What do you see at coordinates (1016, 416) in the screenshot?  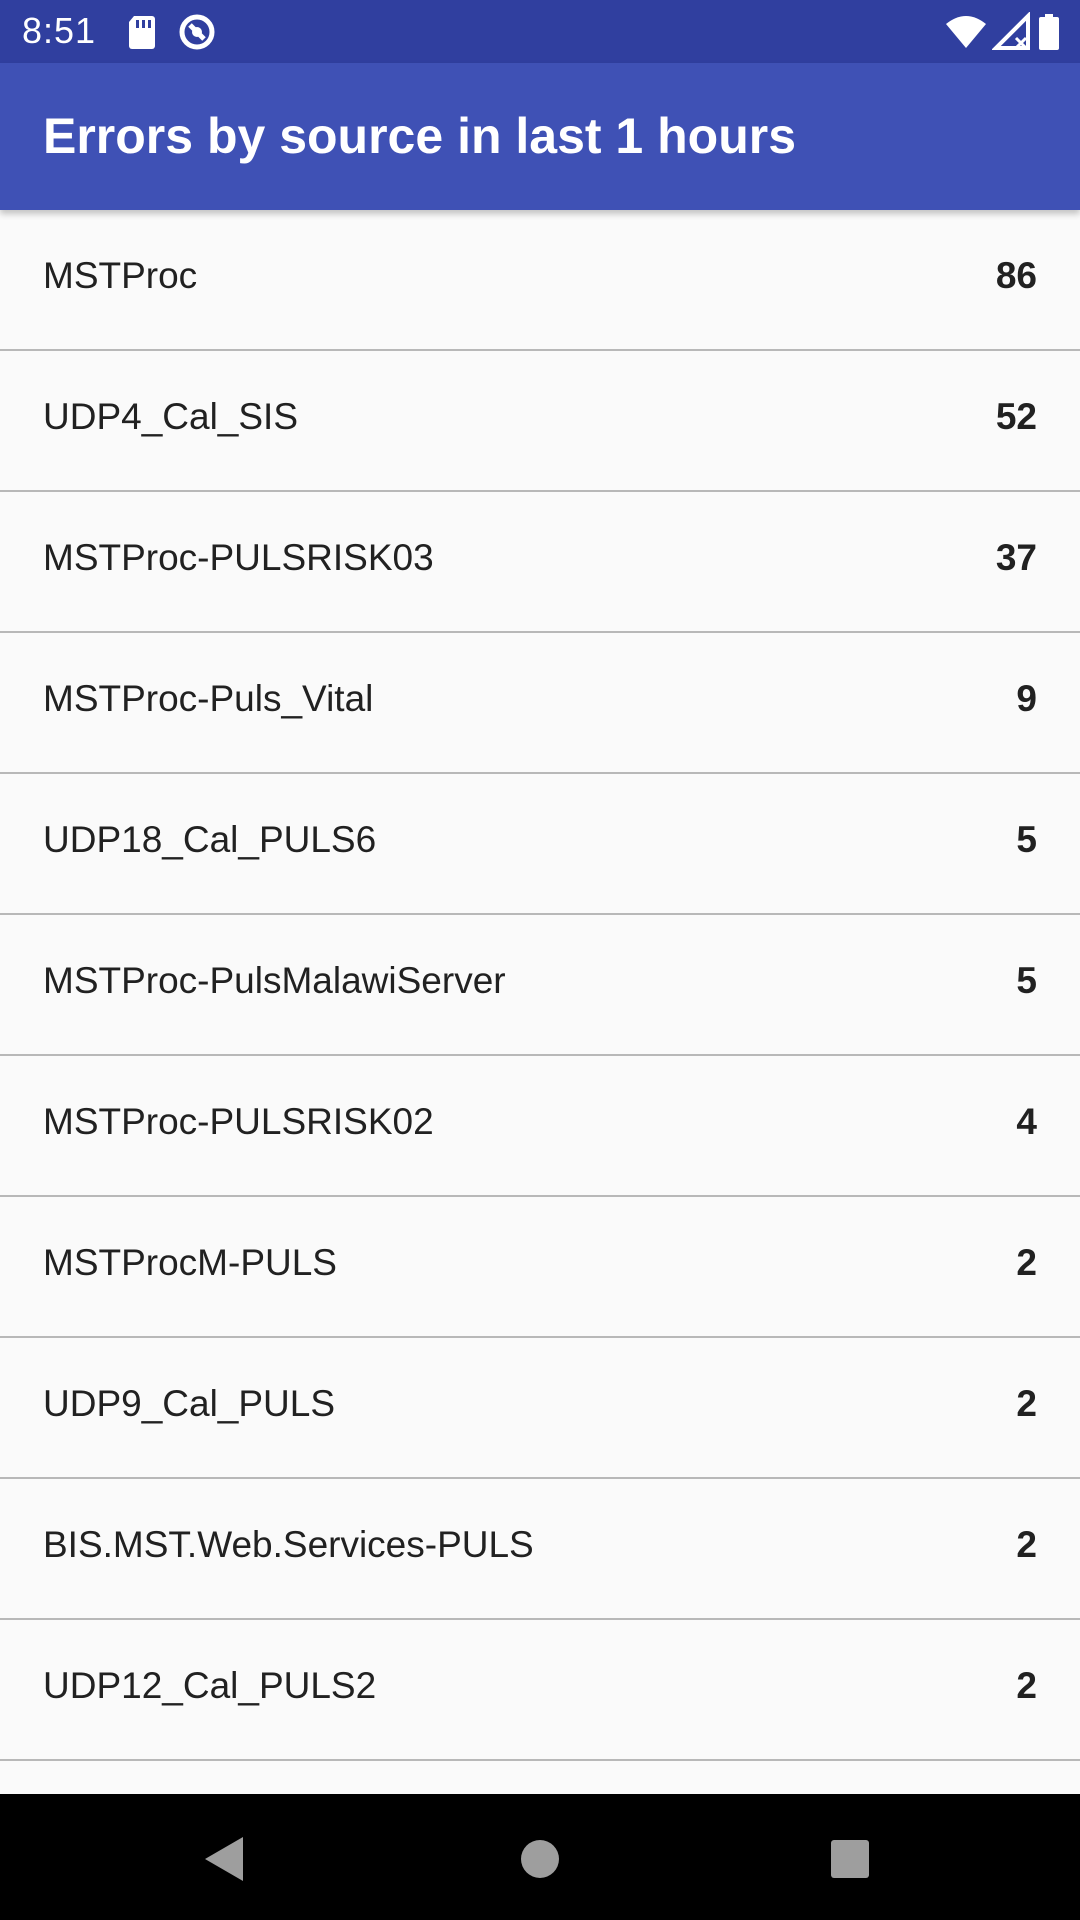 I see `error-count: 52` at bounding box center [1016, 416].